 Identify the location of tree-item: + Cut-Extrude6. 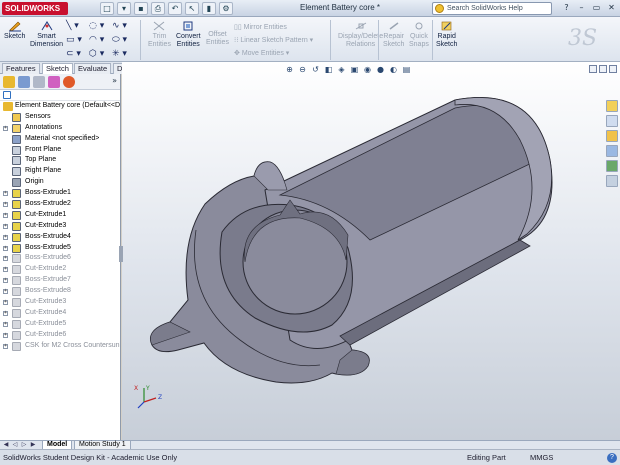
(60, 335).